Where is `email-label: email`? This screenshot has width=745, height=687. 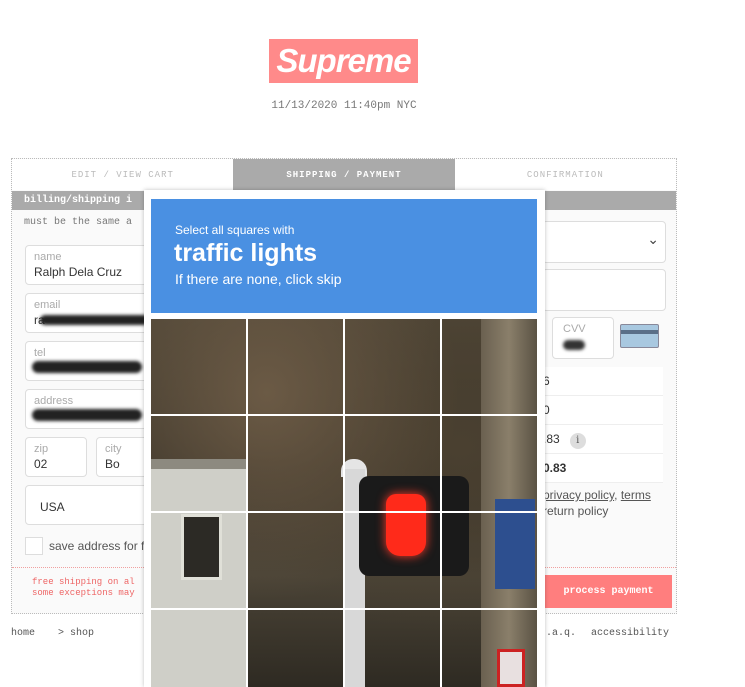 email-label: email is located at coordinates (47, 305).